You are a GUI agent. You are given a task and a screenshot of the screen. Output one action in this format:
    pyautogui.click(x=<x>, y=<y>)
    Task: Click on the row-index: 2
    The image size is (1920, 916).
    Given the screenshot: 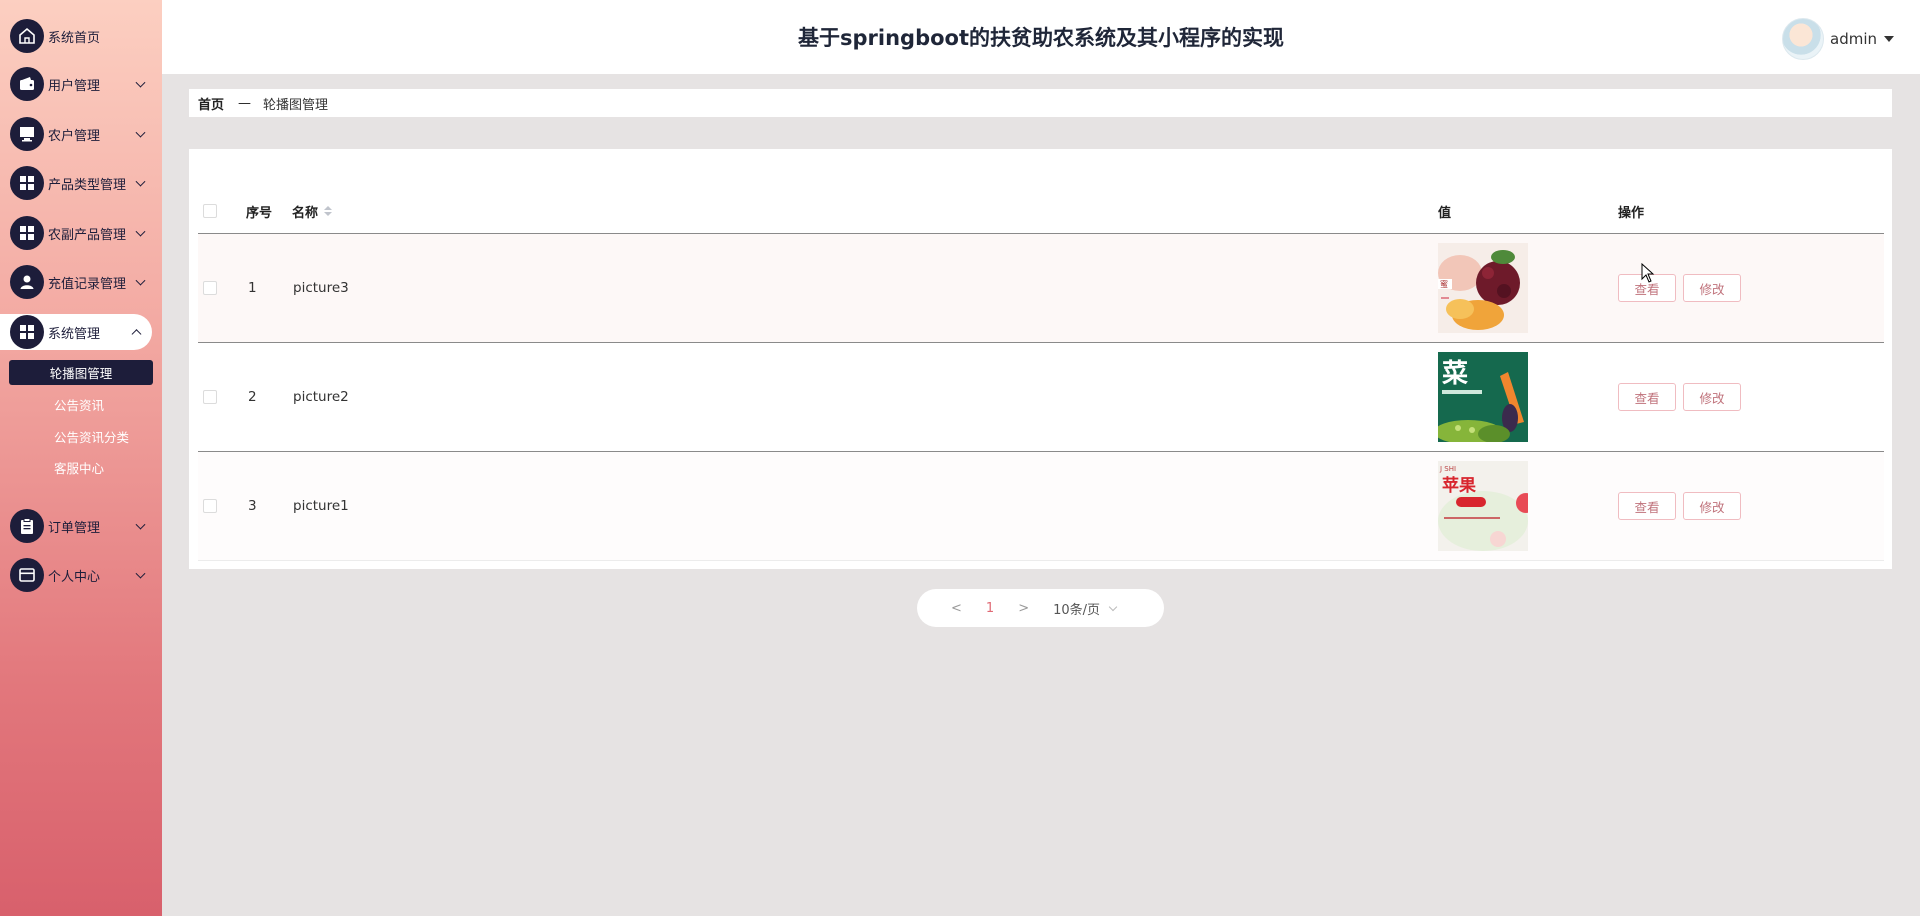 What is the action you would take?
    pyautogui.click(x=252, y=397)
    